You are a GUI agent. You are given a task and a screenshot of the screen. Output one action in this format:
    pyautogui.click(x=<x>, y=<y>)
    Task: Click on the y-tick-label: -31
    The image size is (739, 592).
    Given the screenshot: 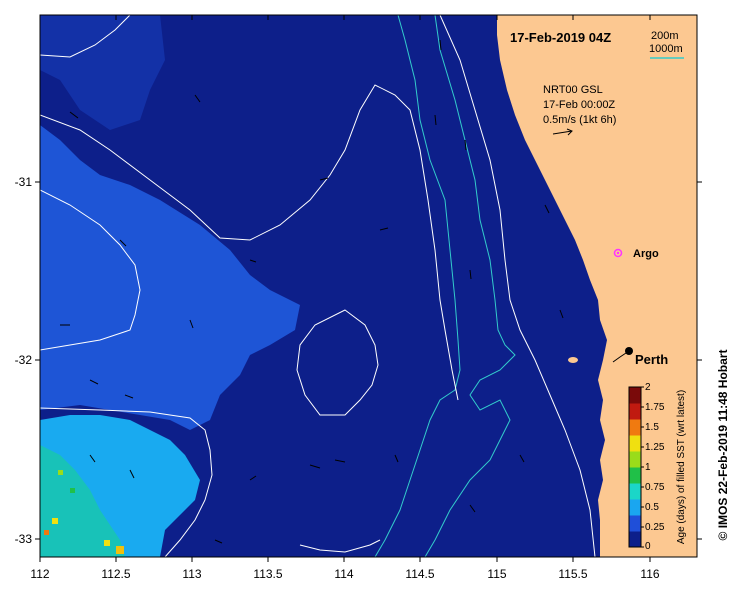 What is the action you would take?
    pyautogui.click(x=24, y=182)
    